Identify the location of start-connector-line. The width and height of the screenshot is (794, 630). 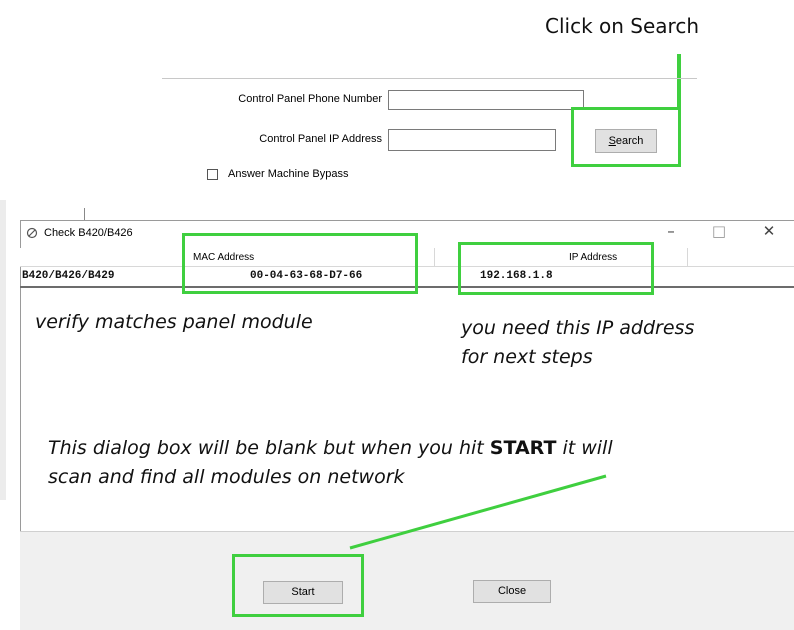
(478, 512).